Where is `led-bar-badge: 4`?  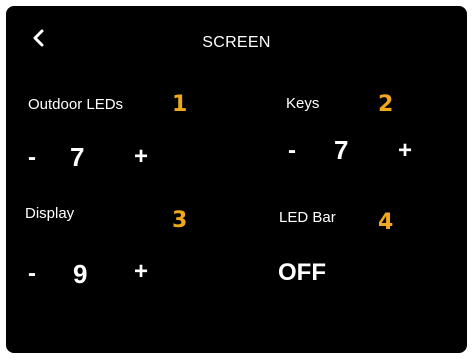
led-bar-badge: 4 is located at coordinates (386, 222).